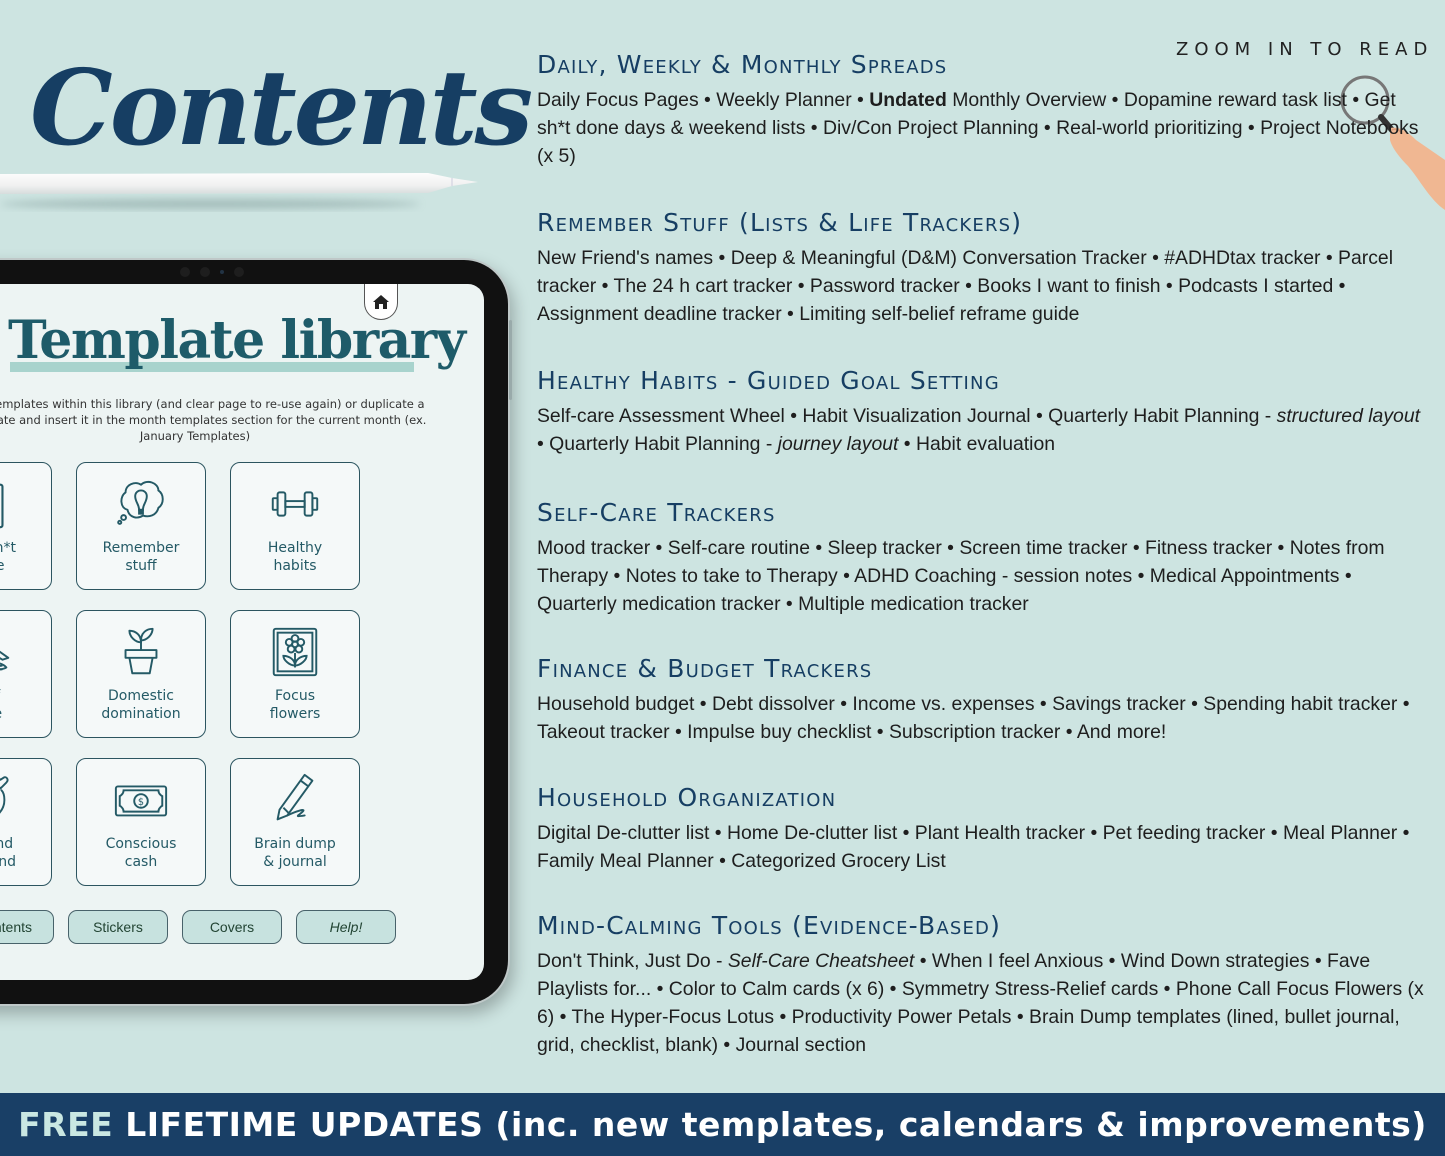 The width and height of the screenshot is (1445, 1156). I want to click on body-run: Undated, so click(908, 100).